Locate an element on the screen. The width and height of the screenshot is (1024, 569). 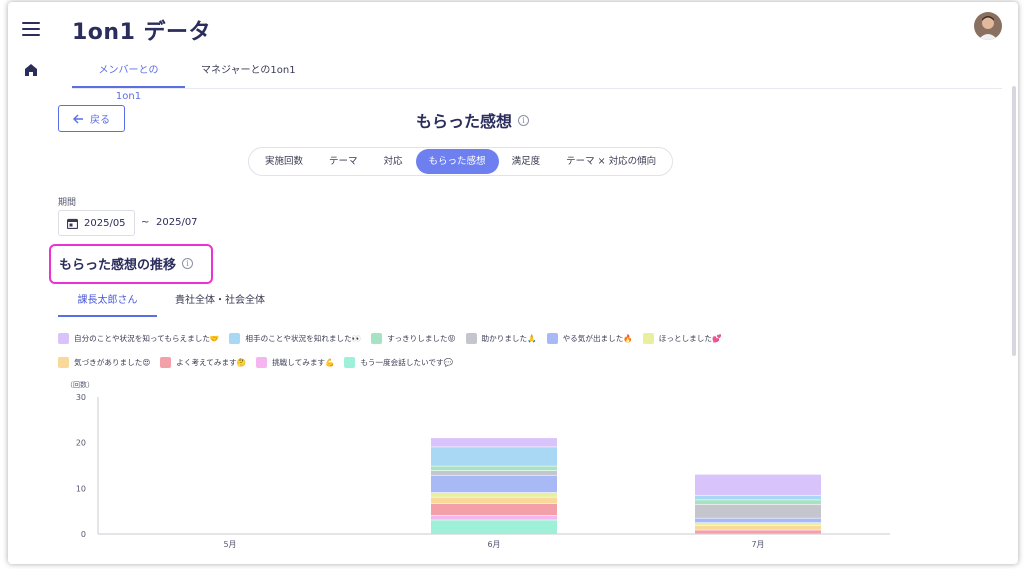
start-date-value: 2025/05 is located at coordinates (105, 223).